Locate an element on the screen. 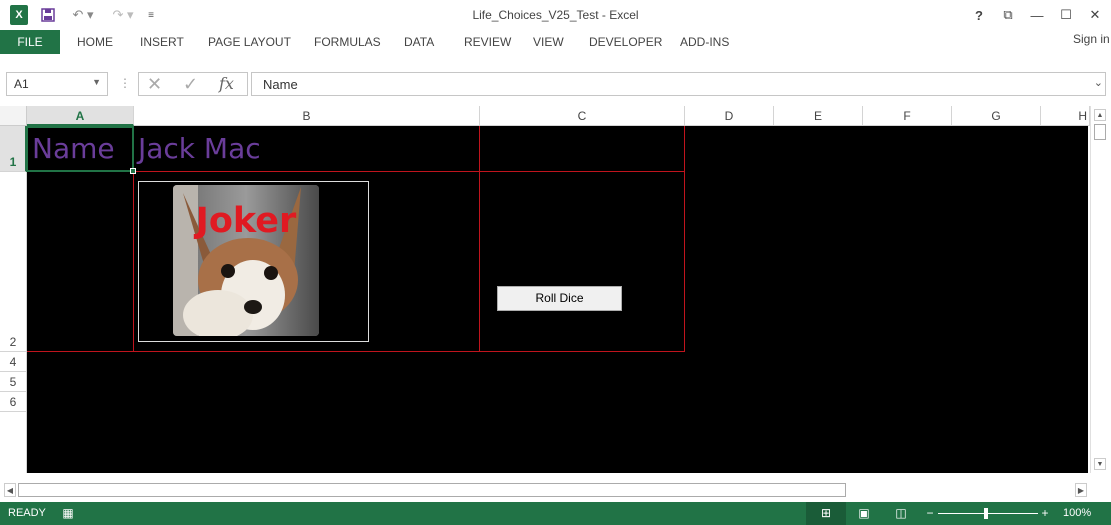 The height and width of the screenshot is (525, 1111). vertical-scroll-thumb is located at coordinates (1100, 132).